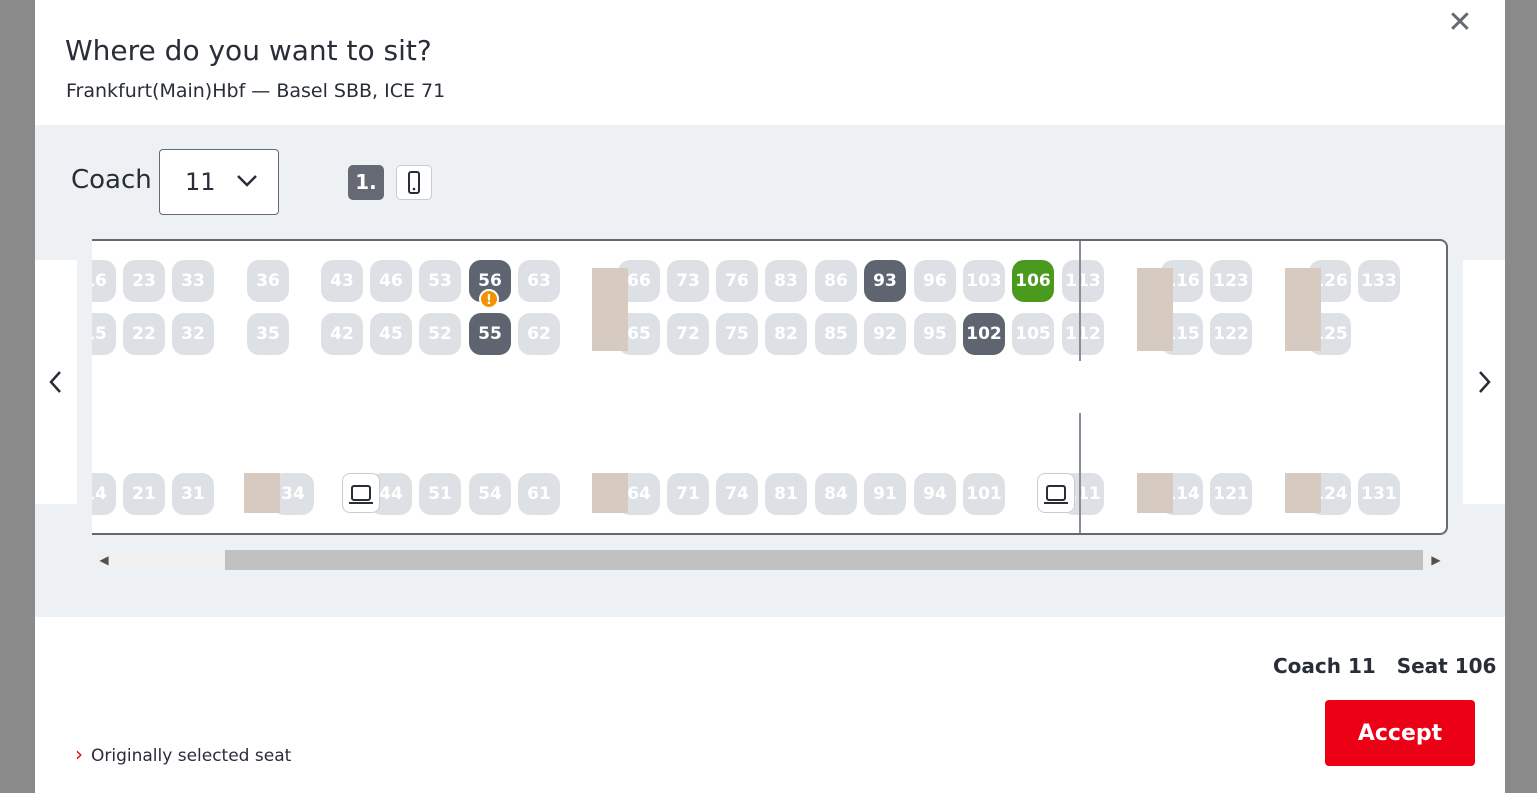 The height and width of the screenshot is (793, 1537). I want to click on coach-section-divider, so click(1080, 473).